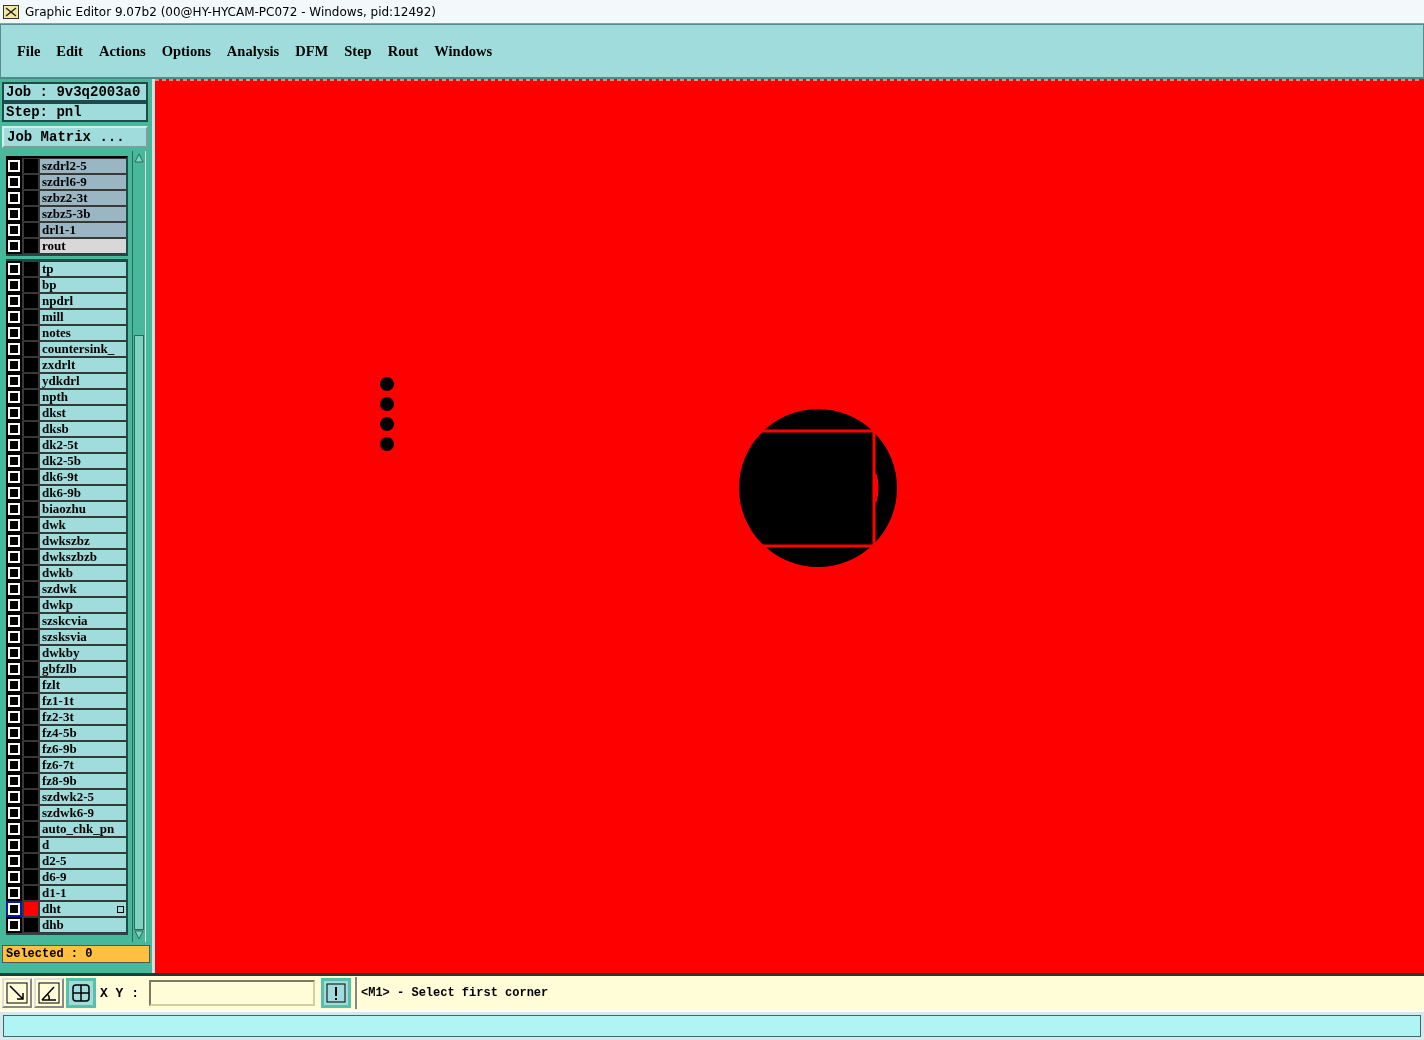 The height and width of the screenshot is (1040, 1424). I want to click on layer-name: d6-9, so click(83, 877).